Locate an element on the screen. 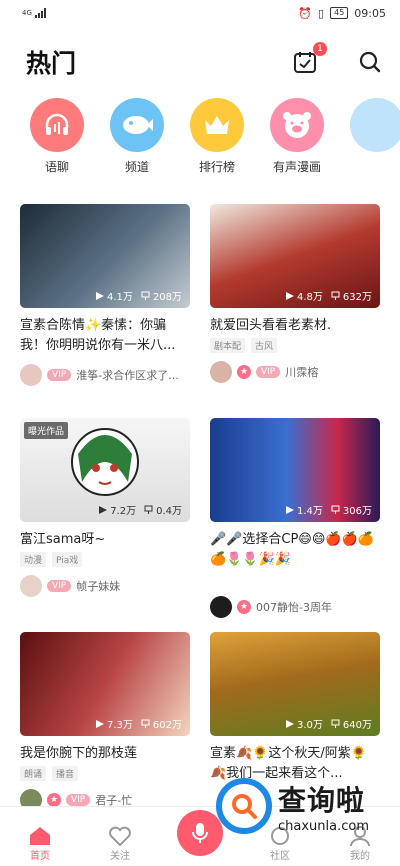 This screenshot has width=400, height=866. play-count: 7.2万 is located at coordinates (123, 511).